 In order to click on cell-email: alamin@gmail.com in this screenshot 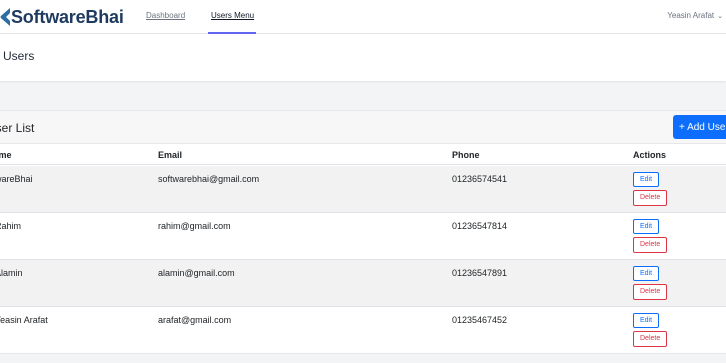, I will do `click(196, 273)`.